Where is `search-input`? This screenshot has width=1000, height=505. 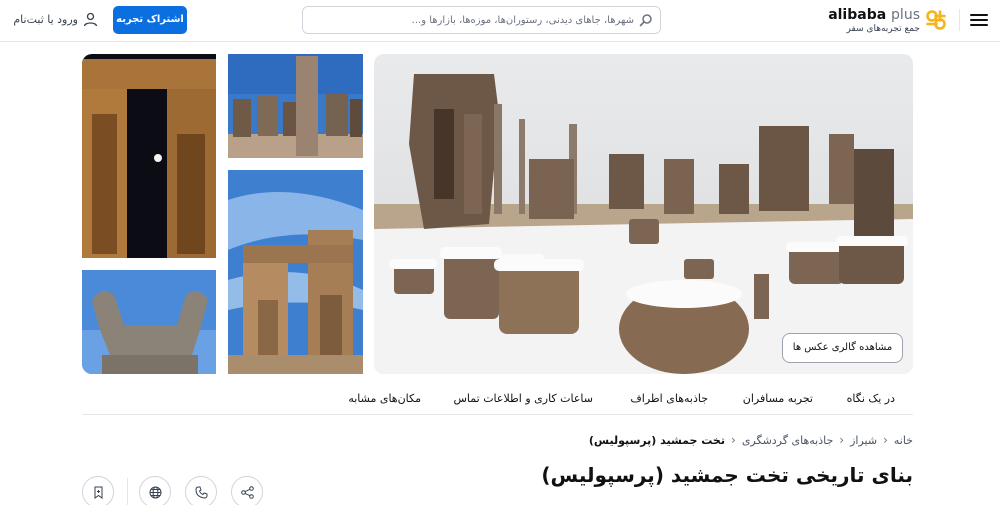
search-input is located at coordinates (474, 20).